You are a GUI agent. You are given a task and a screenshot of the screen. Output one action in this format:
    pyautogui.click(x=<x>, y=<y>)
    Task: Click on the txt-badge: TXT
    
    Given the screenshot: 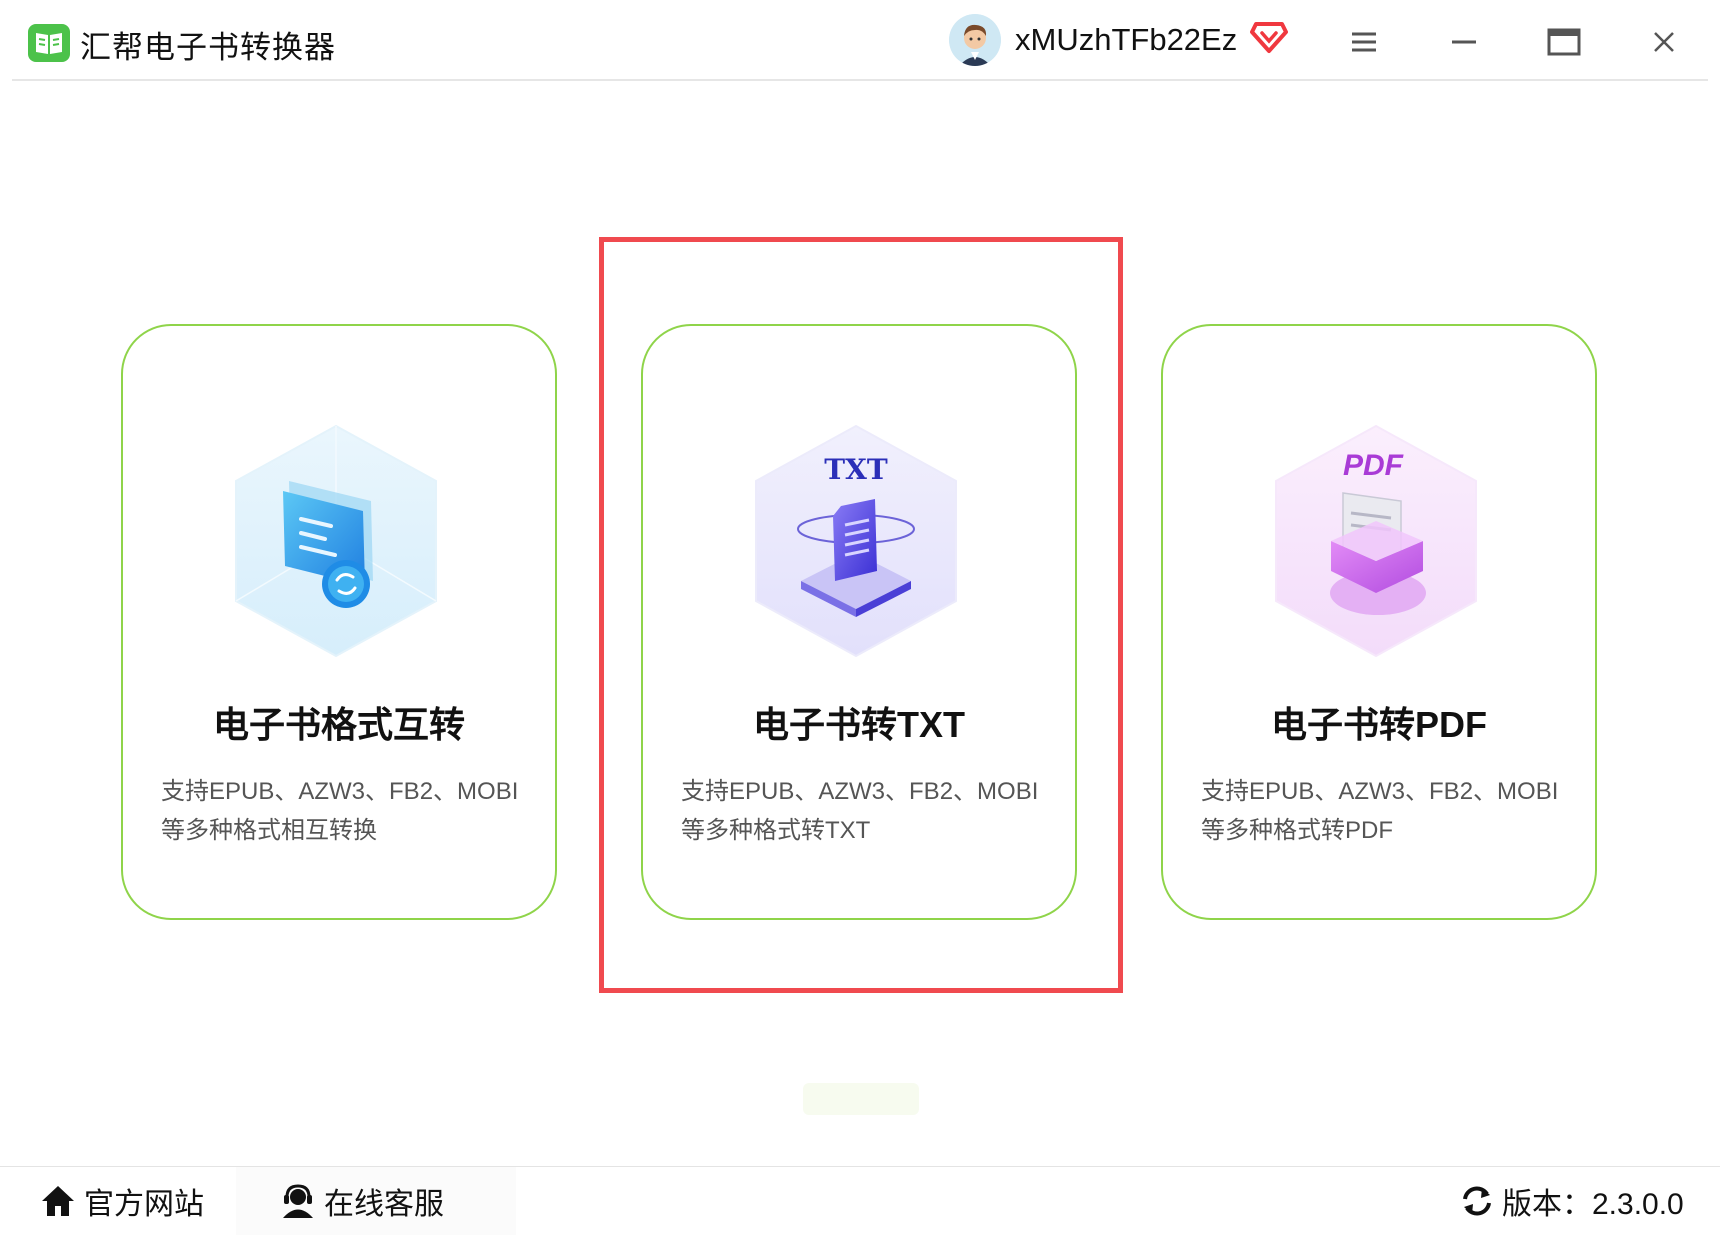 What is the action you would take?
    pyautogui.click(x=856, y=469)
    